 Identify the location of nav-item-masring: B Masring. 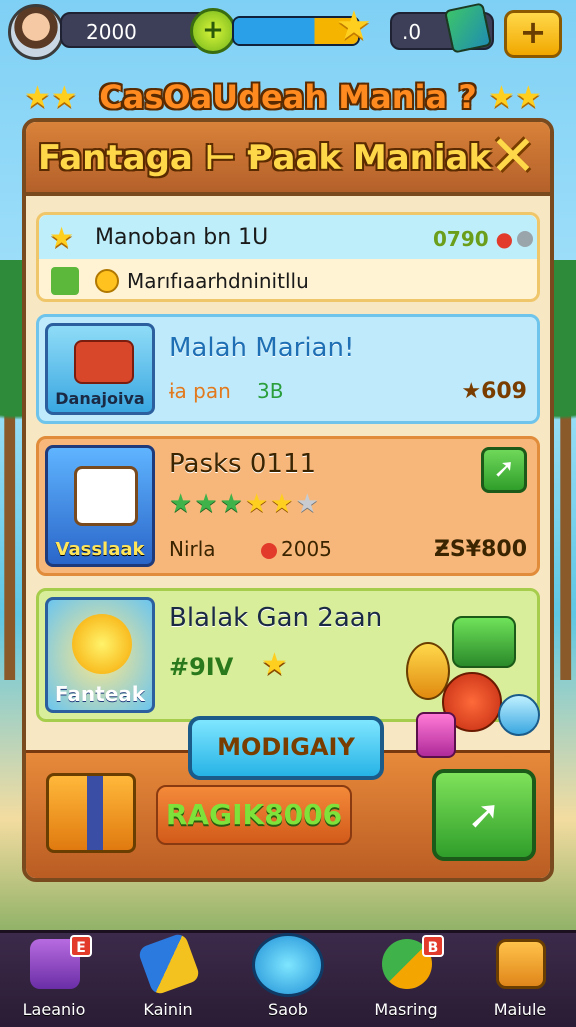
(406, 980).